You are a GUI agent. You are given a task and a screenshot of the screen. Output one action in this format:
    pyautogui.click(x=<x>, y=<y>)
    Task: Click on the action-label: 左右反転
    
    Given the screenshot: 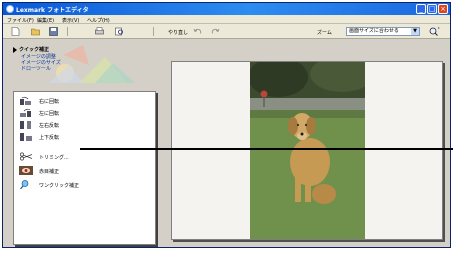 What is the action you would take?
    pyautogui.click(x=49, y=126)
    